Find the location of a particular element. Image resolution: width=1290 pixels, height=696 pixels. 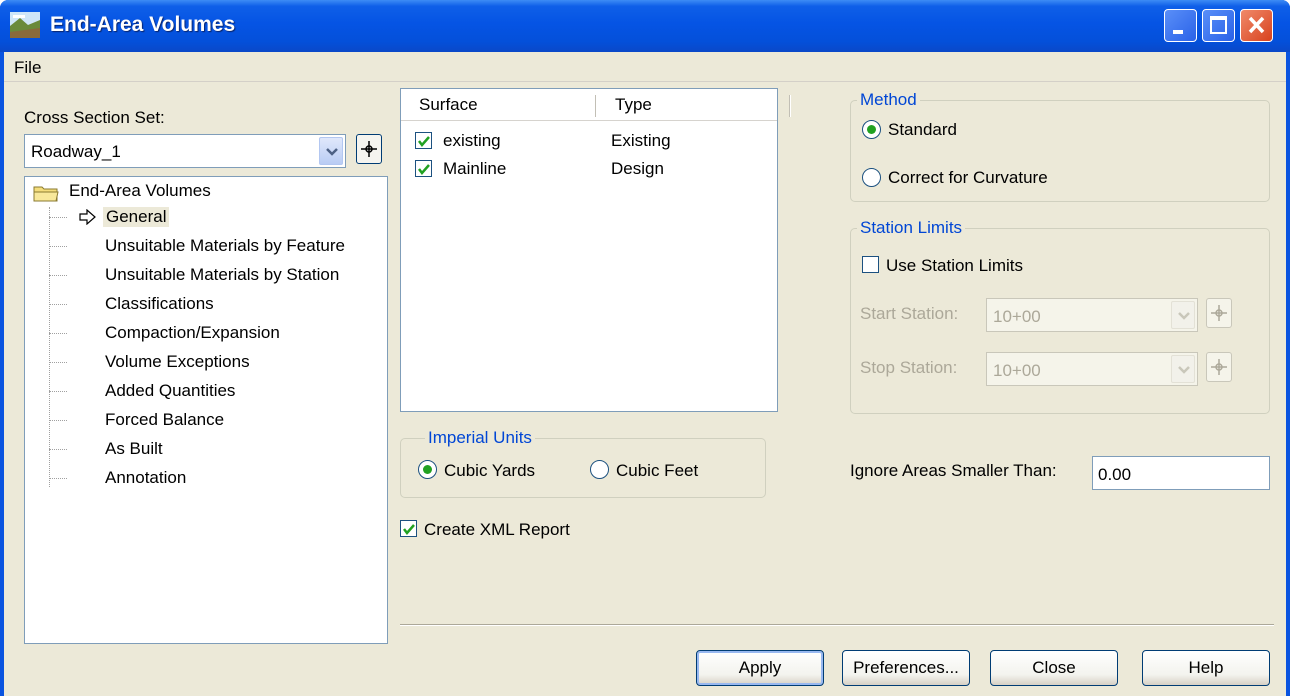

tree-item: Forced Balance is located at coordinates (136, 420).